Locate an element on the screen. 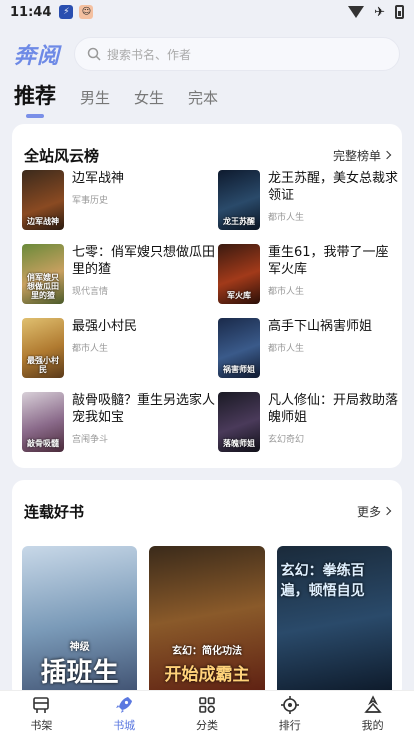 Image resolution: width=414 pixels, height=736 pixels. rocket-icon is located at coordinates (124, 704).